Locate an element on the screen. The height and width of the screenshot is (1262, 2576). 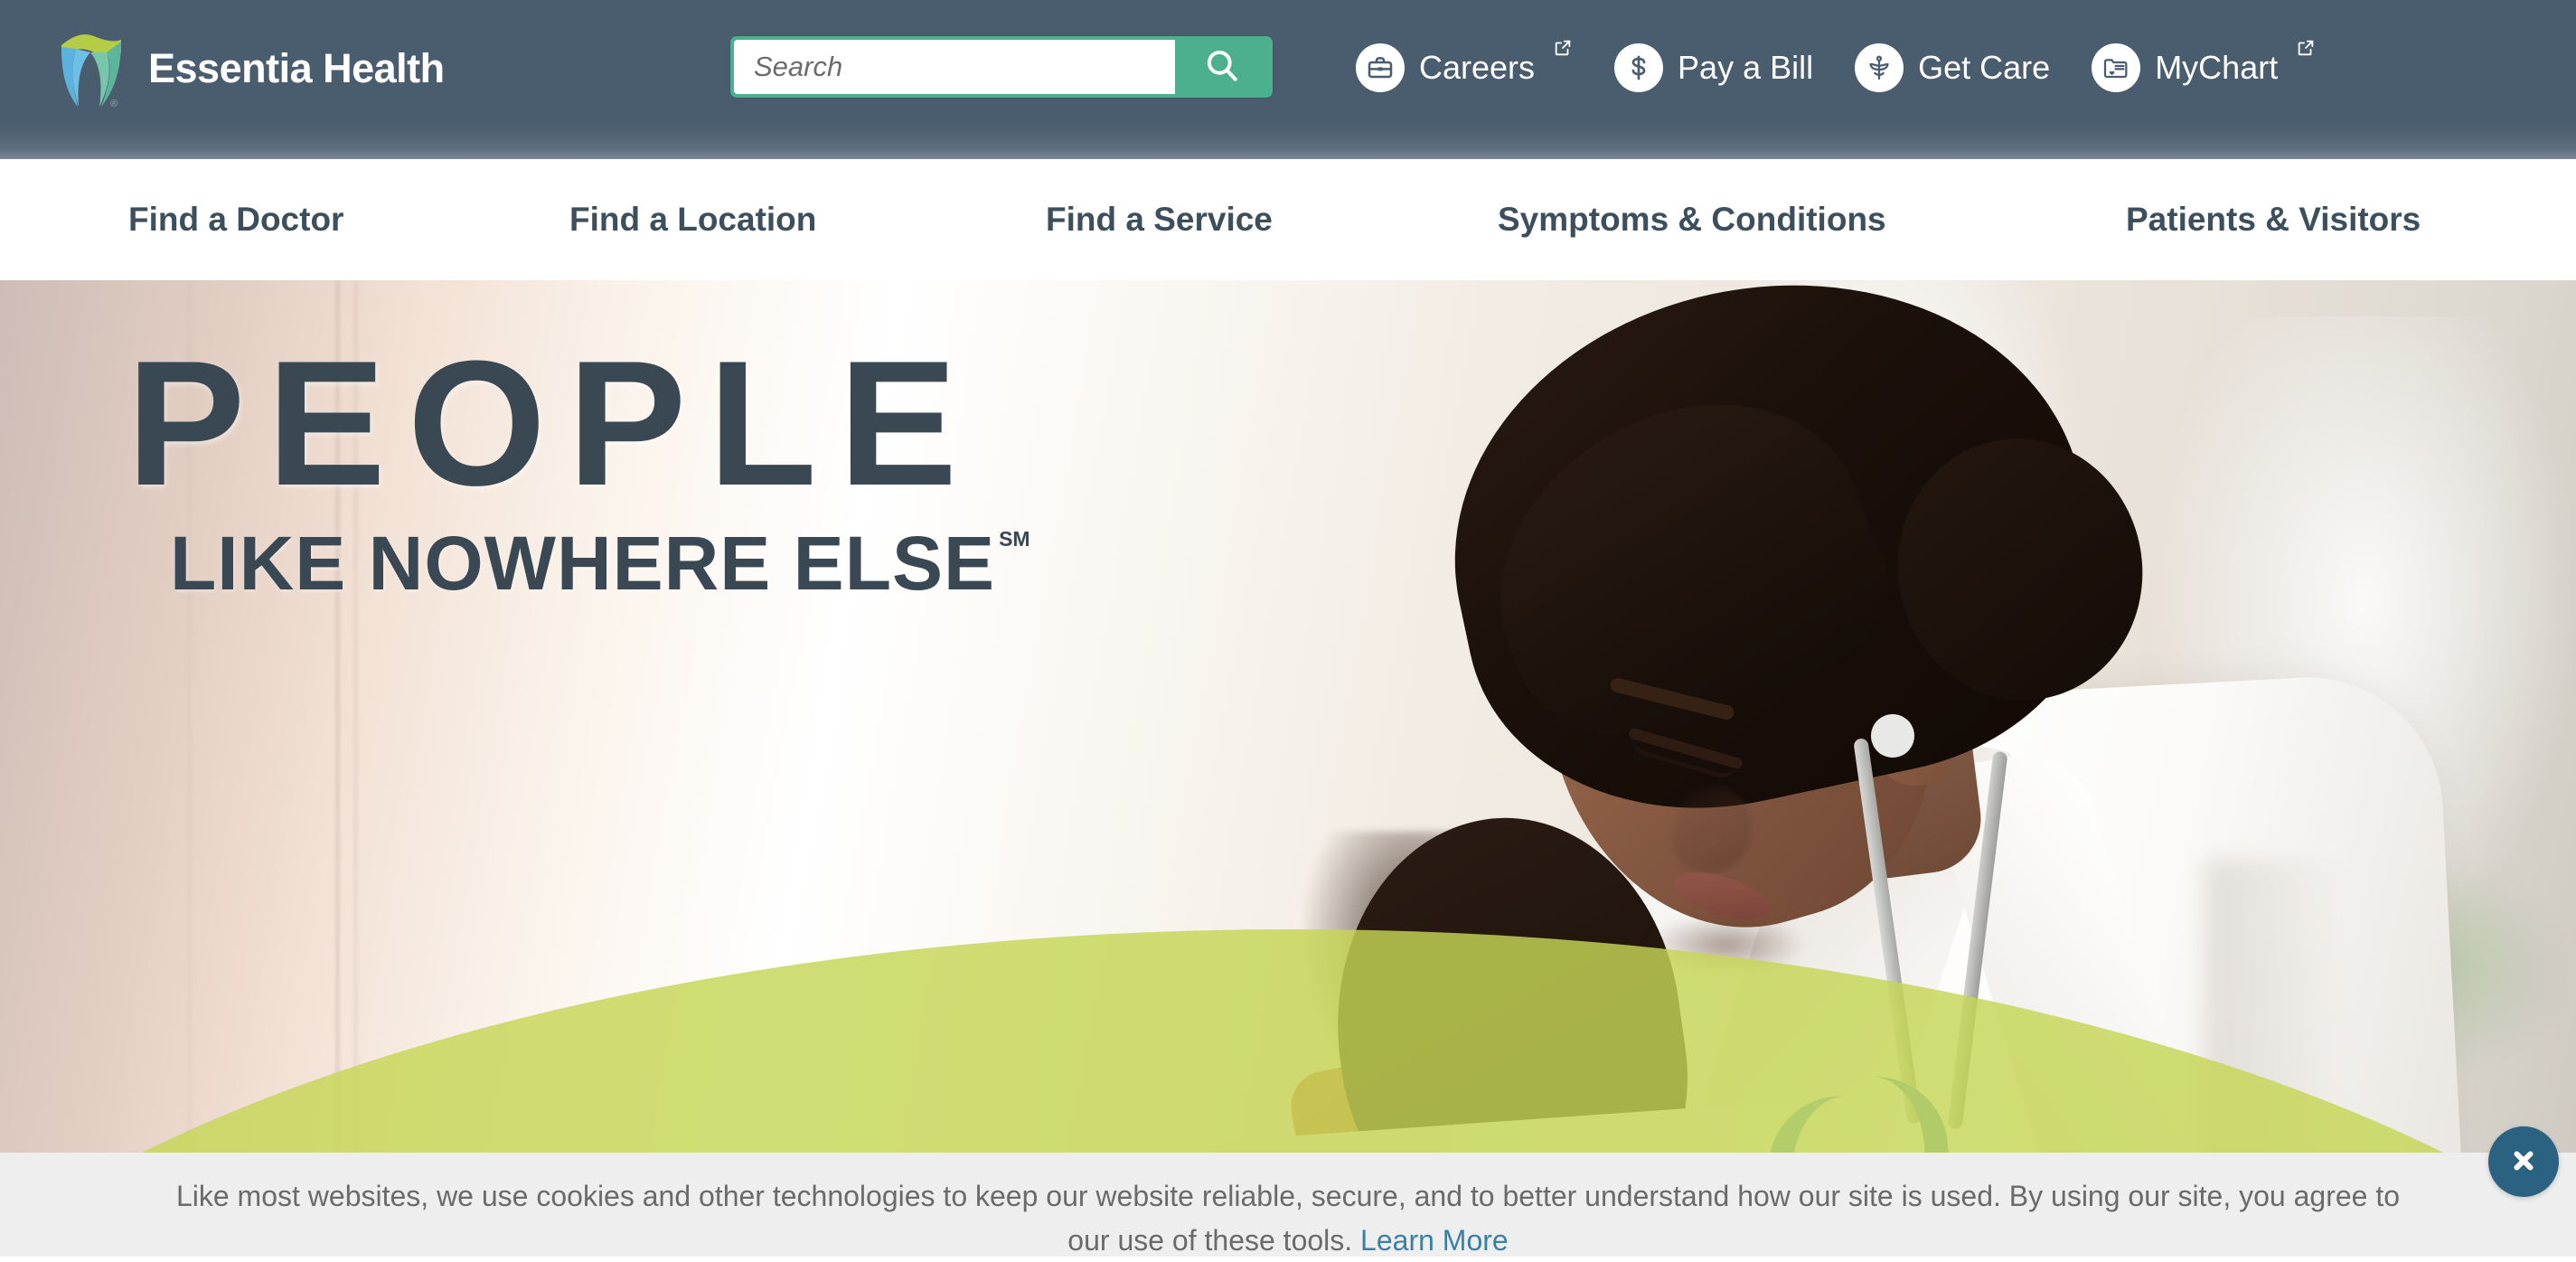
hero-subheadline: LIKE NOWHERE ELSE is located at coordinates (583, 563).